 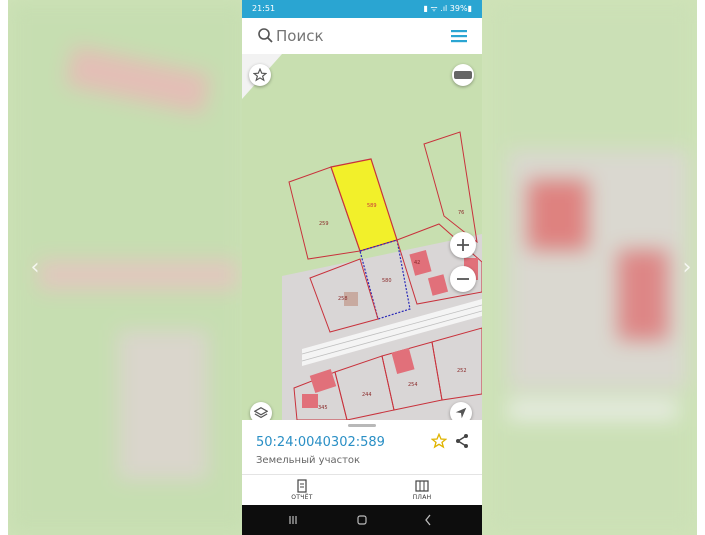 What do you see at coordinates (302, 486) in the screenshot?
I see `report-icon` at bounding box center [302, 486].